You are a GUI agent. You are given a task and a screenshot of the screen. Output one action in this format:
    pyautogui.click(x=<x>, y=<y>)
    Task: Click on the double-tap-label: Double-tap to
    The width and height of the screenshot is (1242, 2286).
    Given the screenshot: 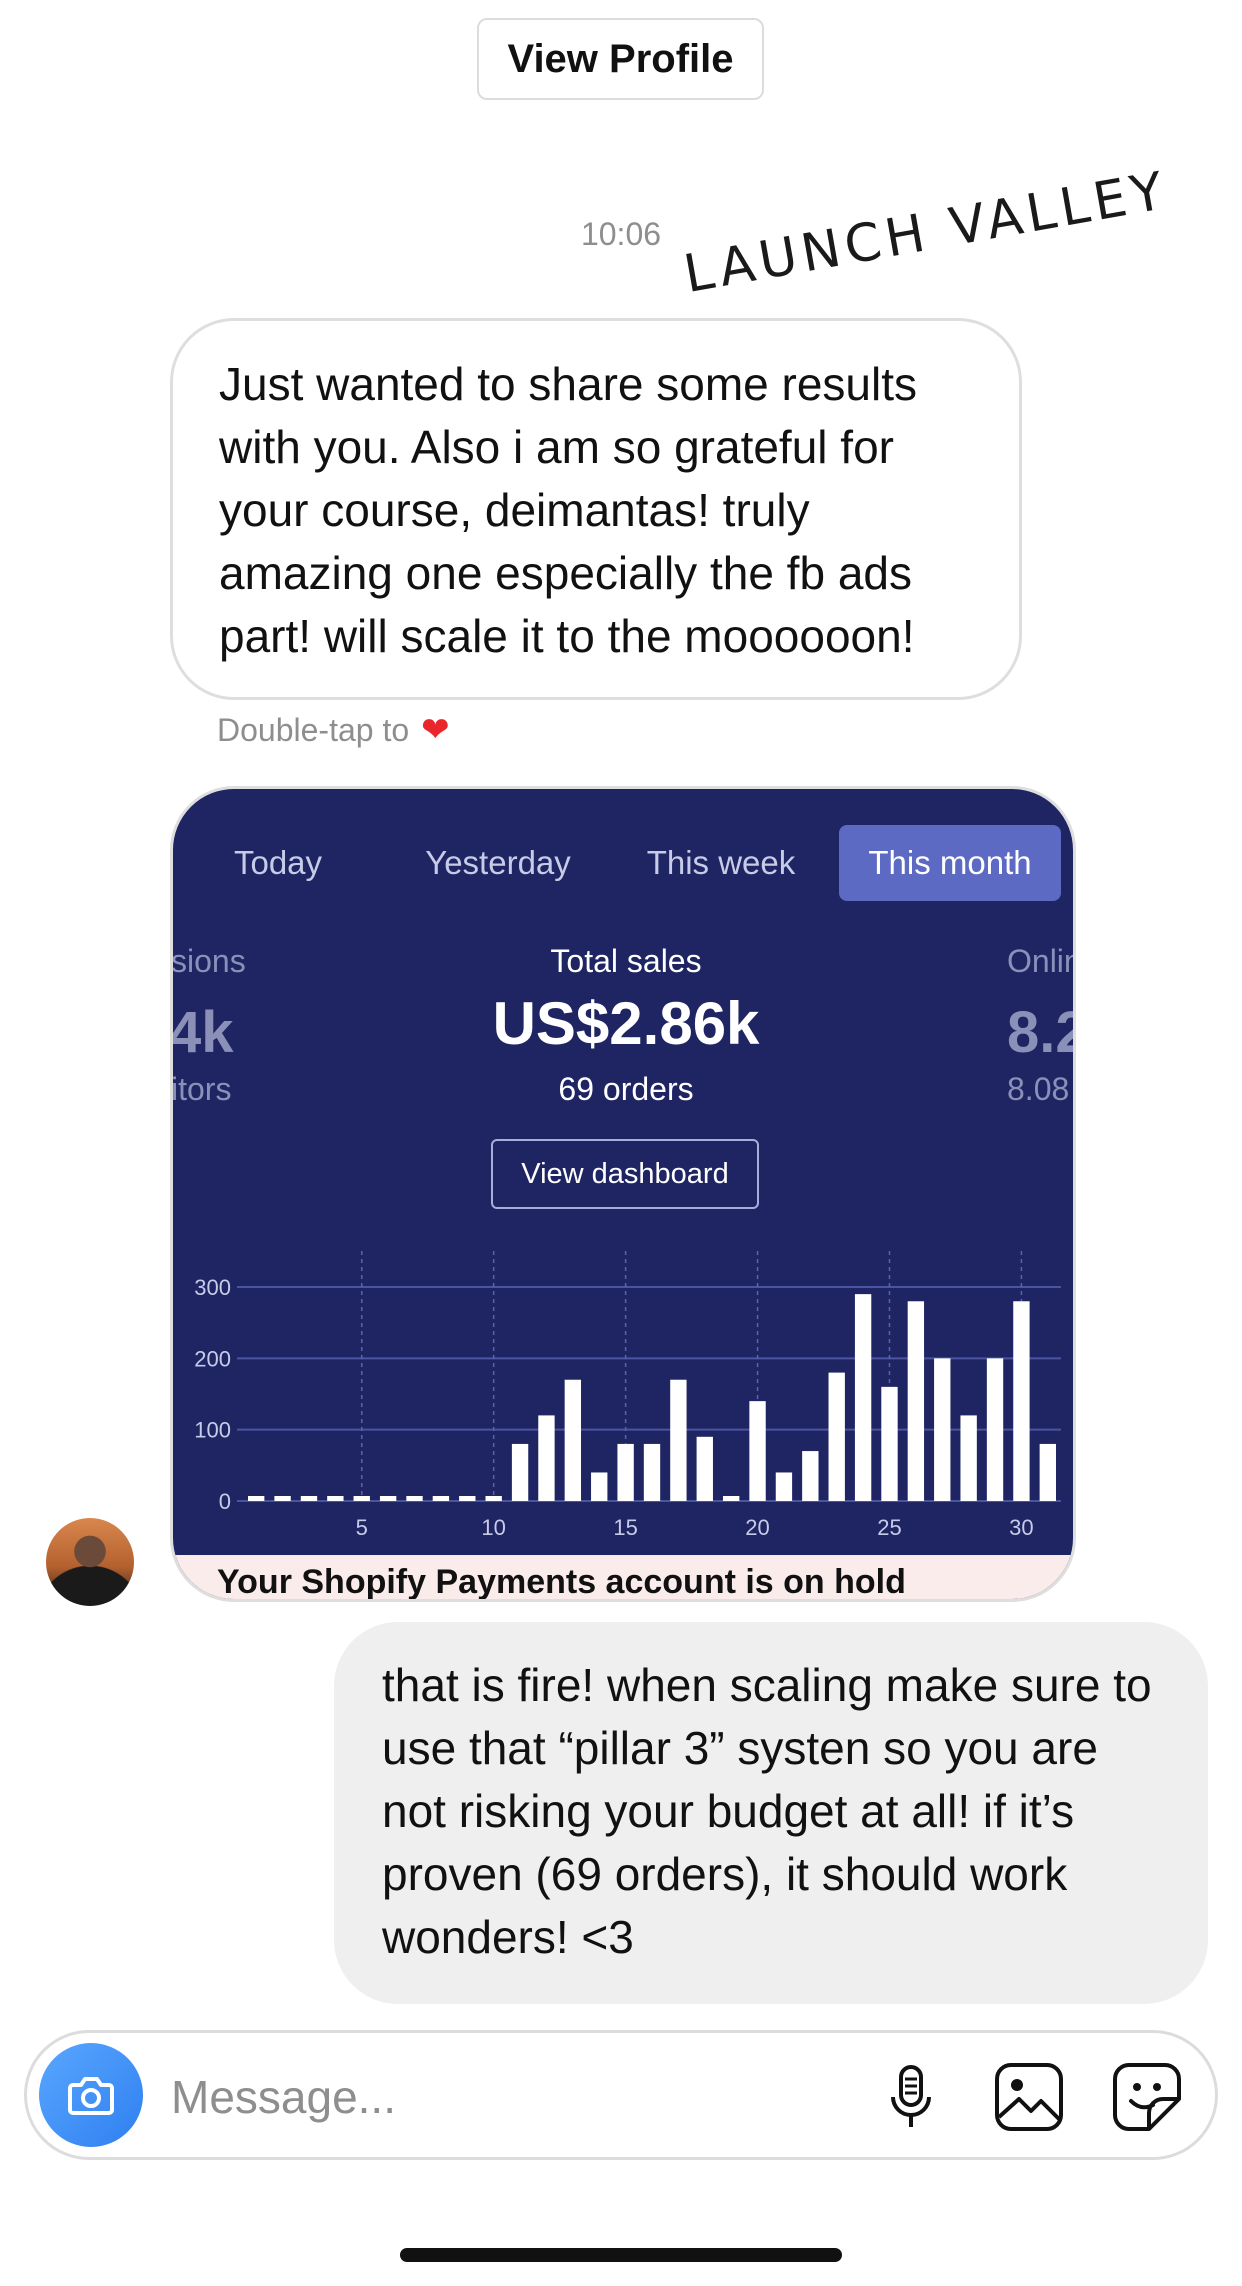 What is the action you would take?
    pyautogui.click(x=313, y=729)
    